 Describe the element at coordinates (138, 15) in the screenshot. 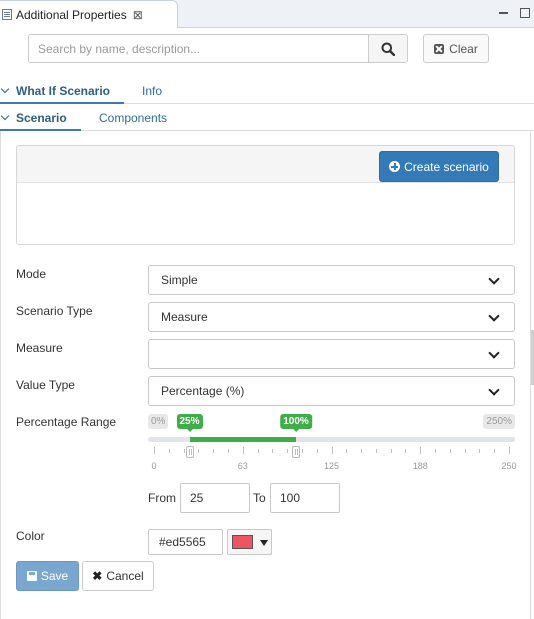

I see `close-icon: ⊠` at that location.